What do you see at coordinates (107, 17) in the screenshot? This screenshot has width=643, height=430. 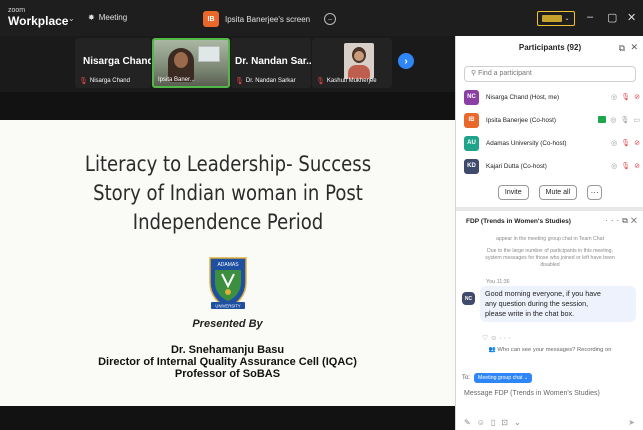 I see `meeting-menu: ✸ Meeting` at bounding box center [107, 17].